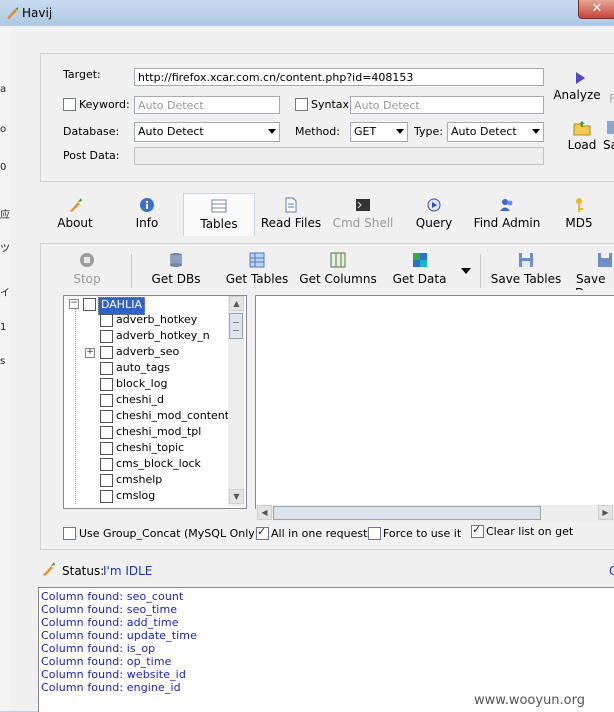 This screenshot has height=712, width=614. Describe the element at coordinates (158, 433) in the screenshot. I see `tree-item: cheshi_mod_tpl` at that location.